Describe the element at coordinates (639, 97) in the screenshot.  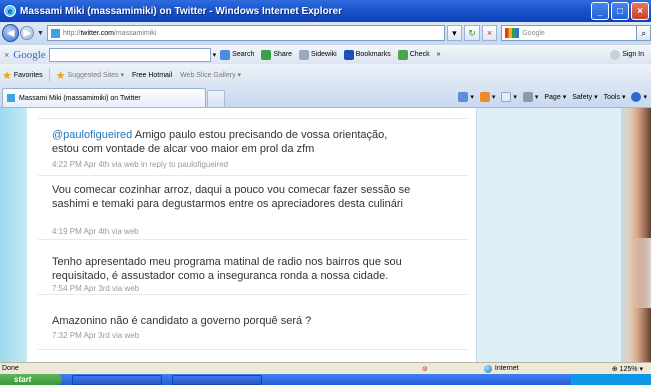
I see `help-icon: ▾` at that location.